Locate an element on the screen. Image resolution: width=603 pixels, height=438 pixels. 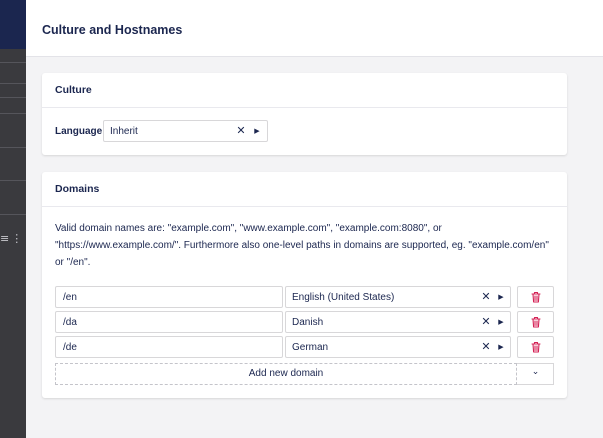
domain-input: /en is located at coordinates (169, 297).